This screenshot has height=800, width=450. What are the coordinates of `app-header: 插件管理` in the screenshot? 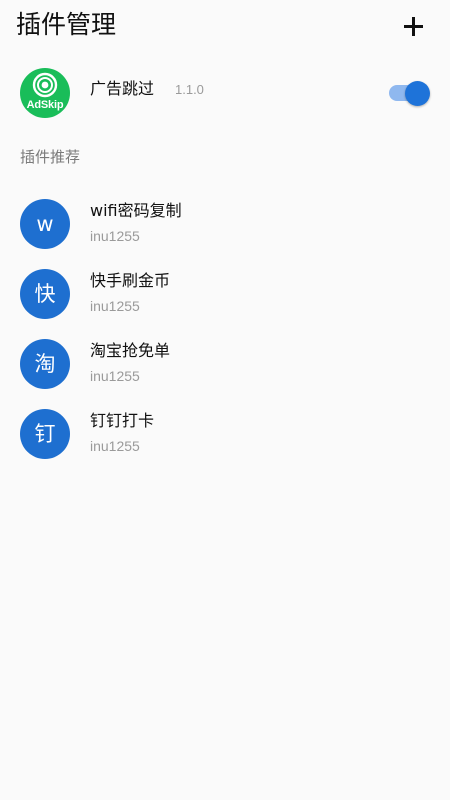 It's located at (225, 26).